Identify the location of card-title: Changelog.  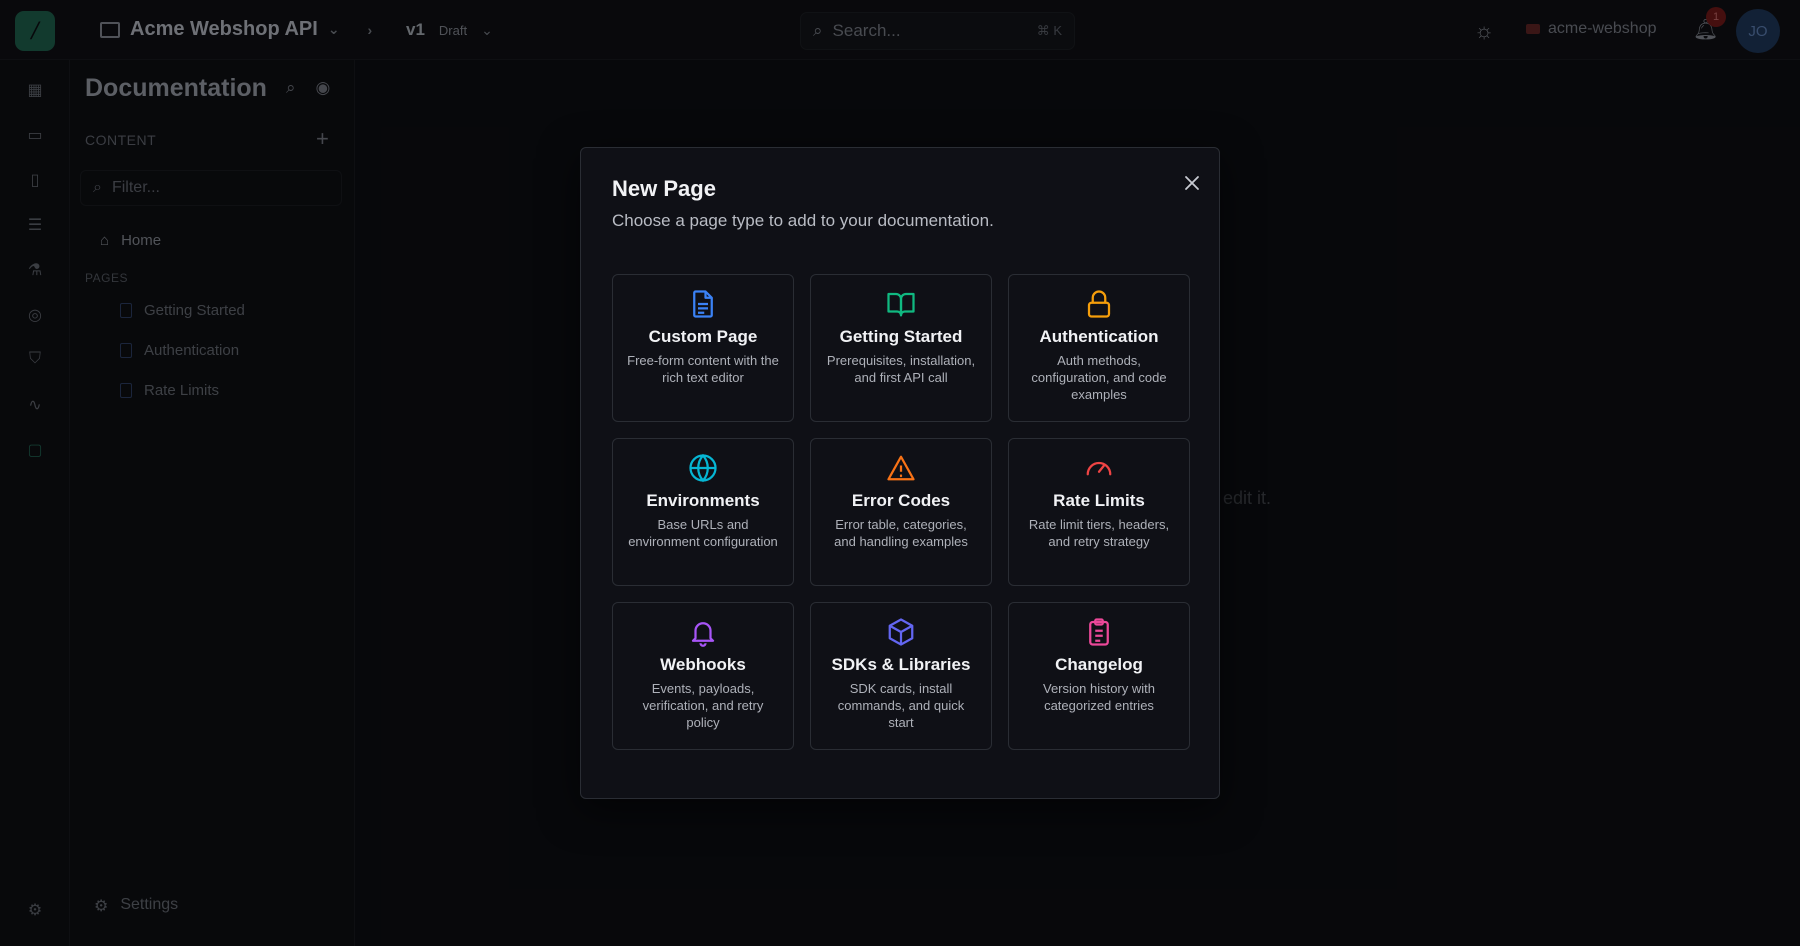
(1099, 664).